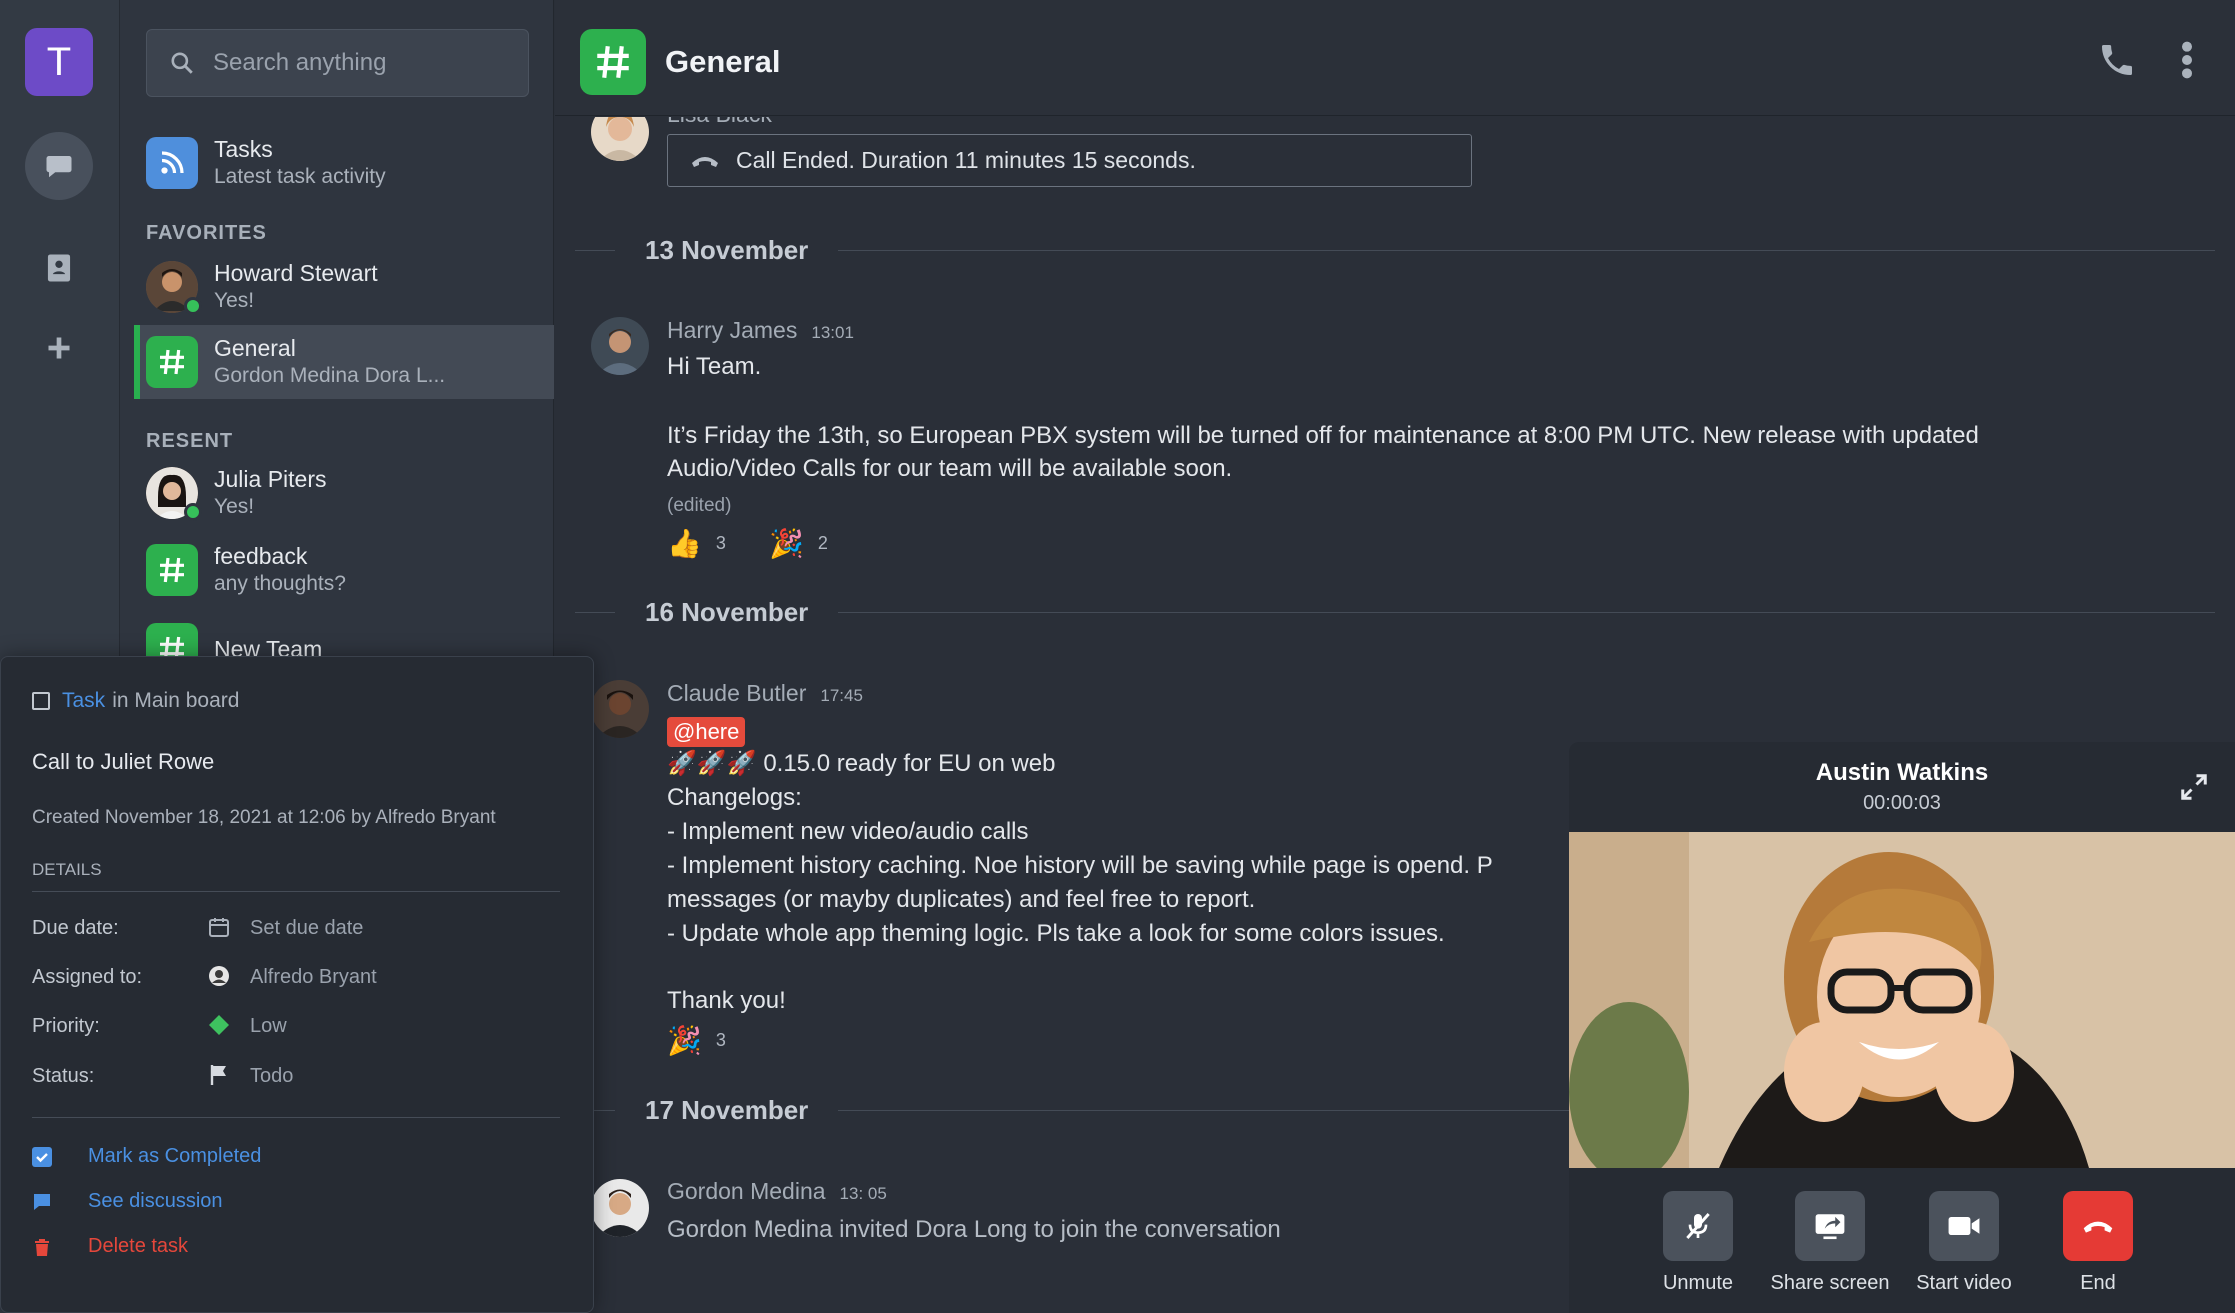  Describe the element at coordinates (1902, 1000) in the screenshot. I see `remote-video` at that location.